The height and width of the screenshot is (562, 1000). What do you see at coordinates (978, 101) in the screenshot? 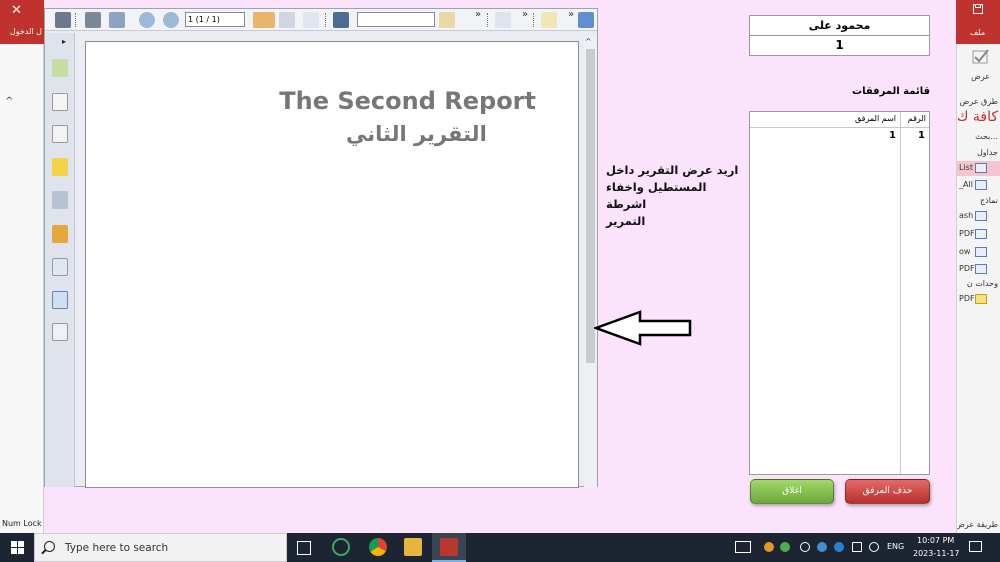
I see `view-method-label: طرق عرض` at bounding box center [978, 101].